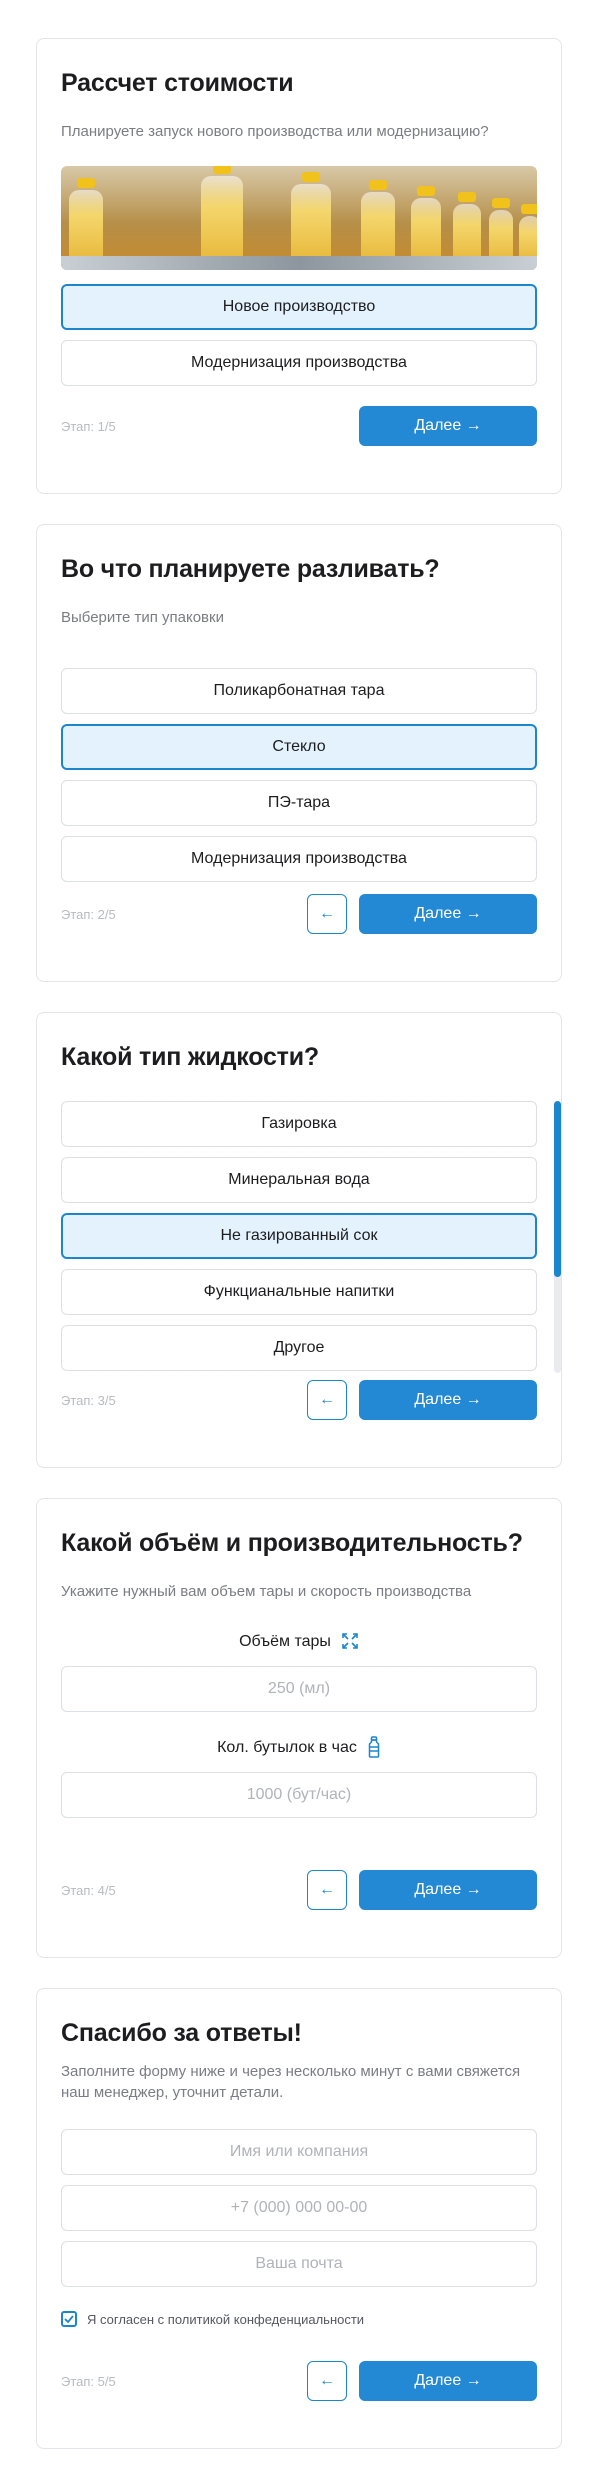 This screenshot has width=598, height=2479. I want to click on stage-indicator: Этап: 2/5, so click(88, 914).